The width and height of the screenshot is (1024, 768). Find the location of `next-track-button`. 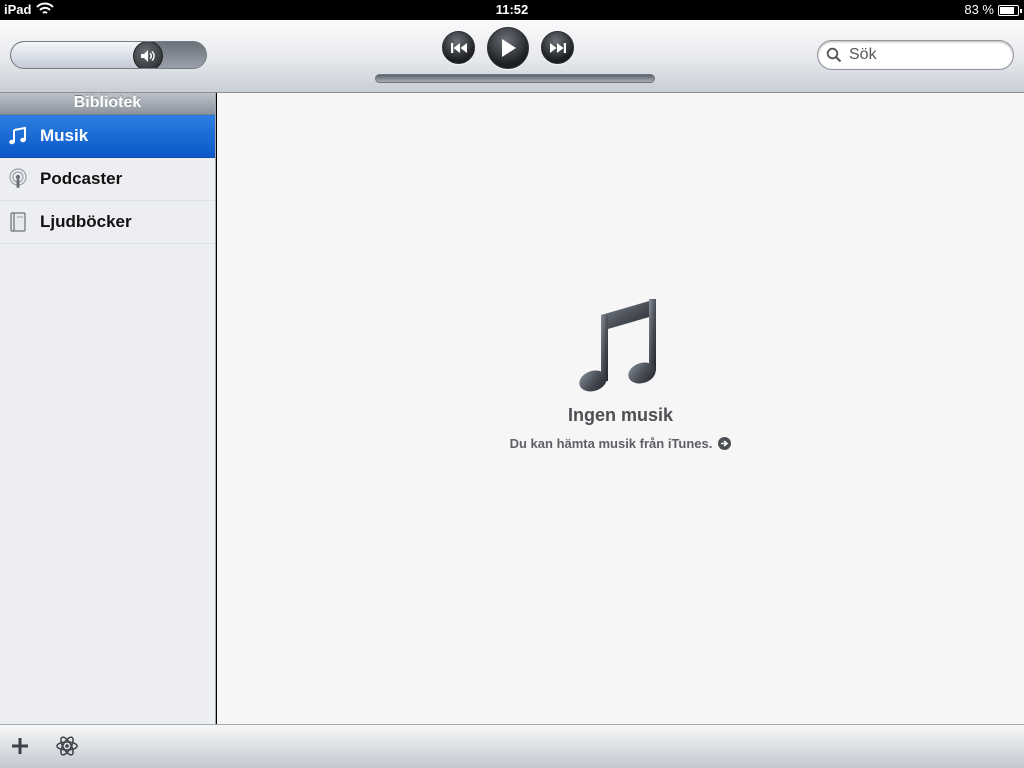

next-track-button is located at coordinates (557, 47).